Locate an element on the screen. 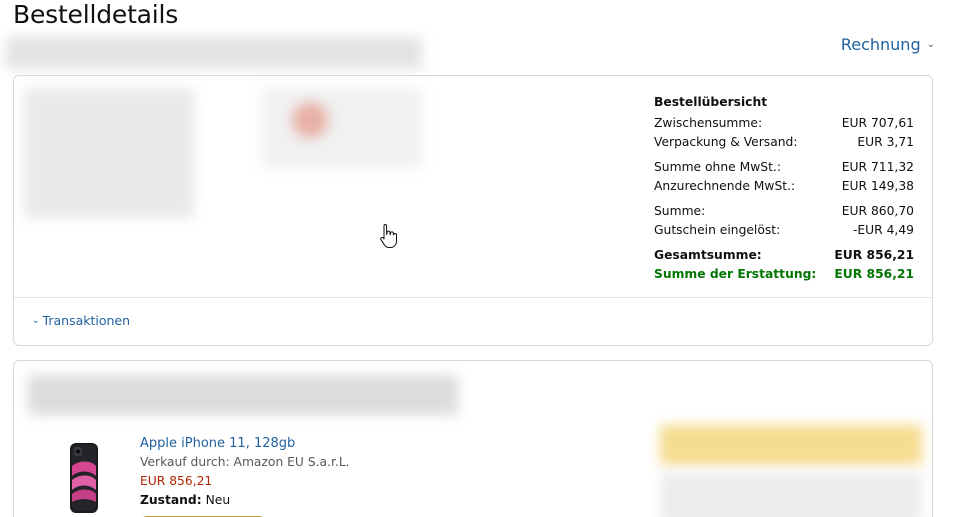 This screenshot has height=517, width=966. summary-row-shipping: Verpackung & Versand: EUR 3,71 is located at coordinates (784, 142).